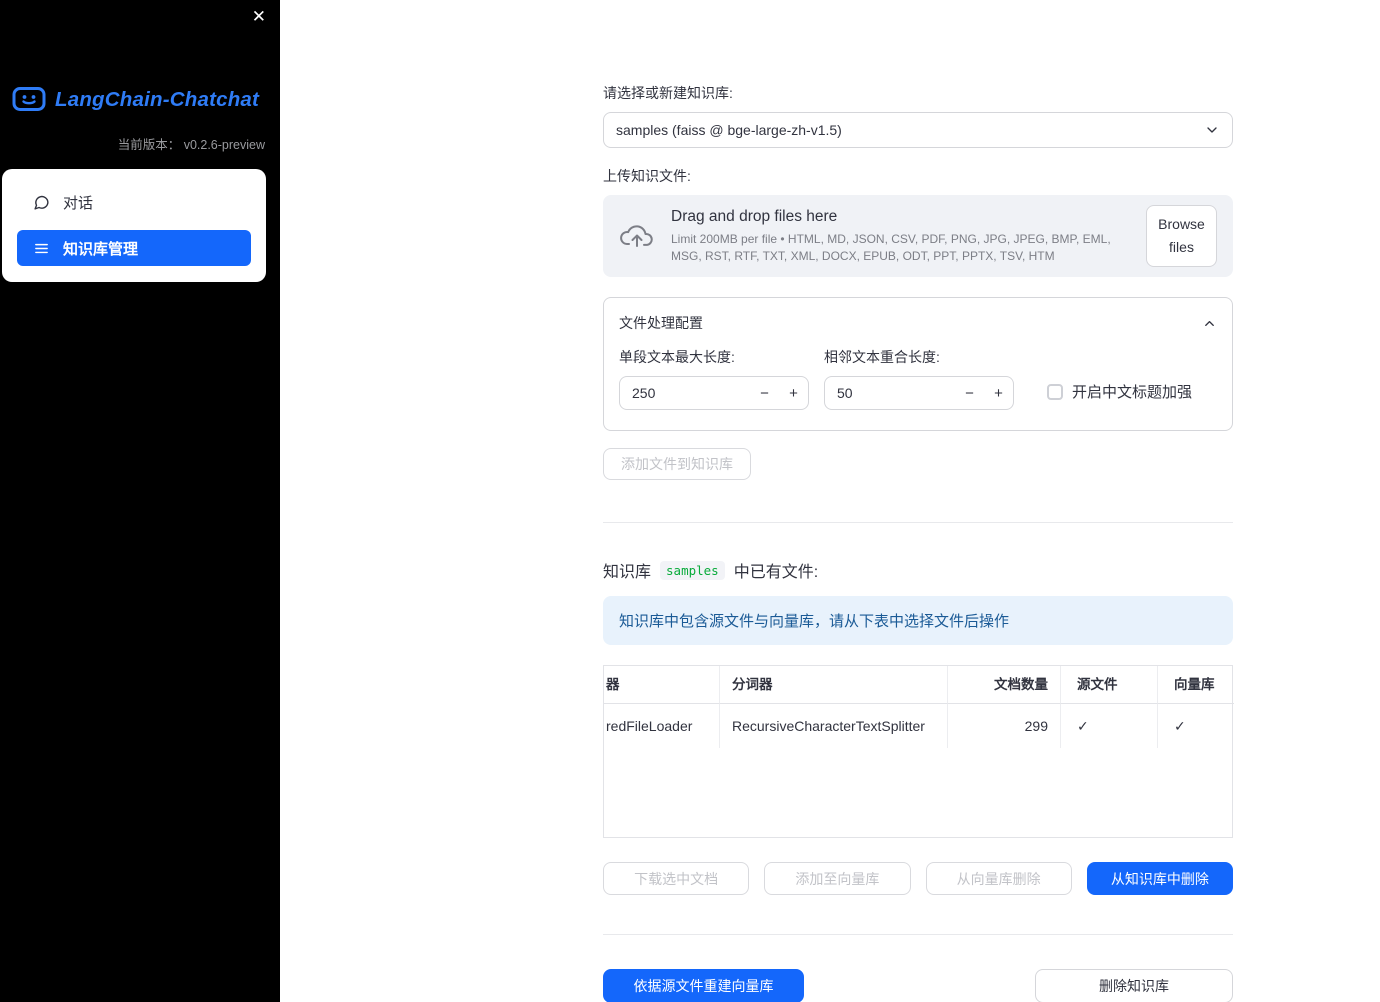 This screenshot has height=1002, width=1380. Describe the element at coordinates (834, 685) in the screenshot. I see `column-header-splitter: 分词器` at that location.